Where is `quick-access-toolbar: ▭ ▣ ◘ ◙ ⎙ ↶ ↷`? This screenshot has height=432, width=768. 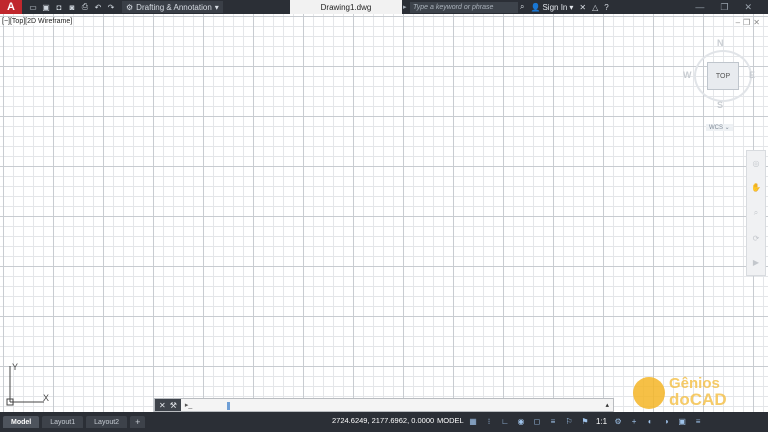
quick-access-toolbar: ▭ ▣ ◘ ◙ ⎙ ↶ ↷ is located at coordinates (69, 7).